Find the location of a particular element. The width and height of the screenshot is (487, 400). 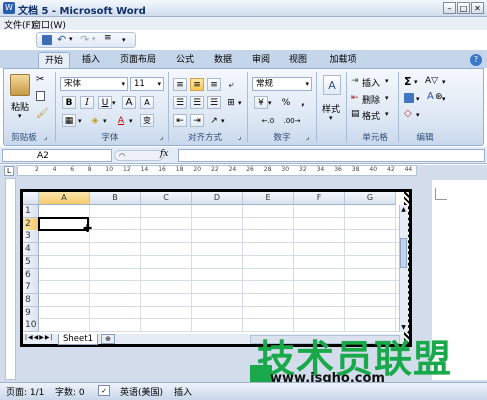

delete-dropdown-icon: ▾ is located at coordinates (387, 98).